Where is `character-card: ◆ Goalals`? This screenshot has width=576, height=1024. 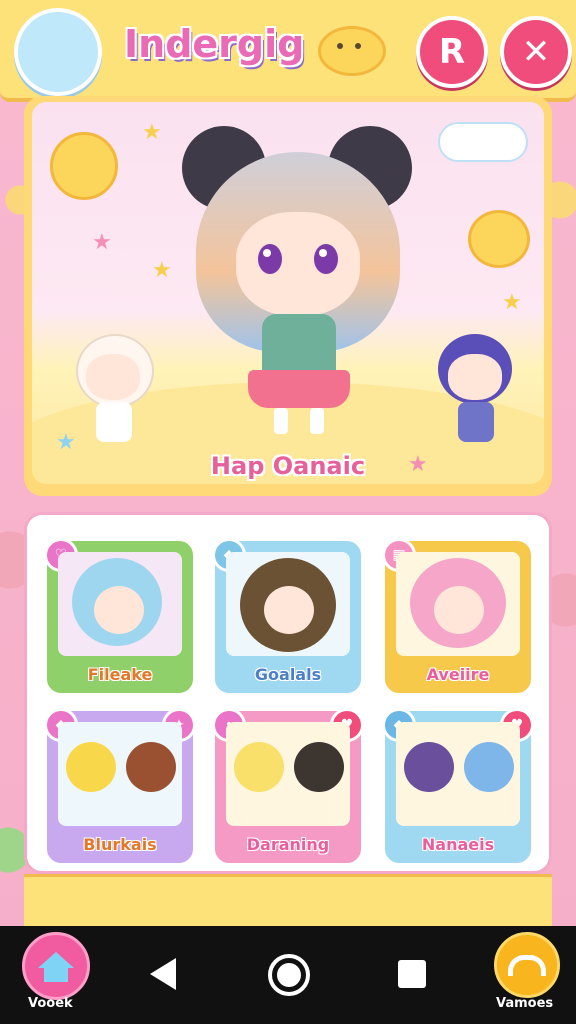 character-card: ◆ Goalals is located at coordinates (286, 615).